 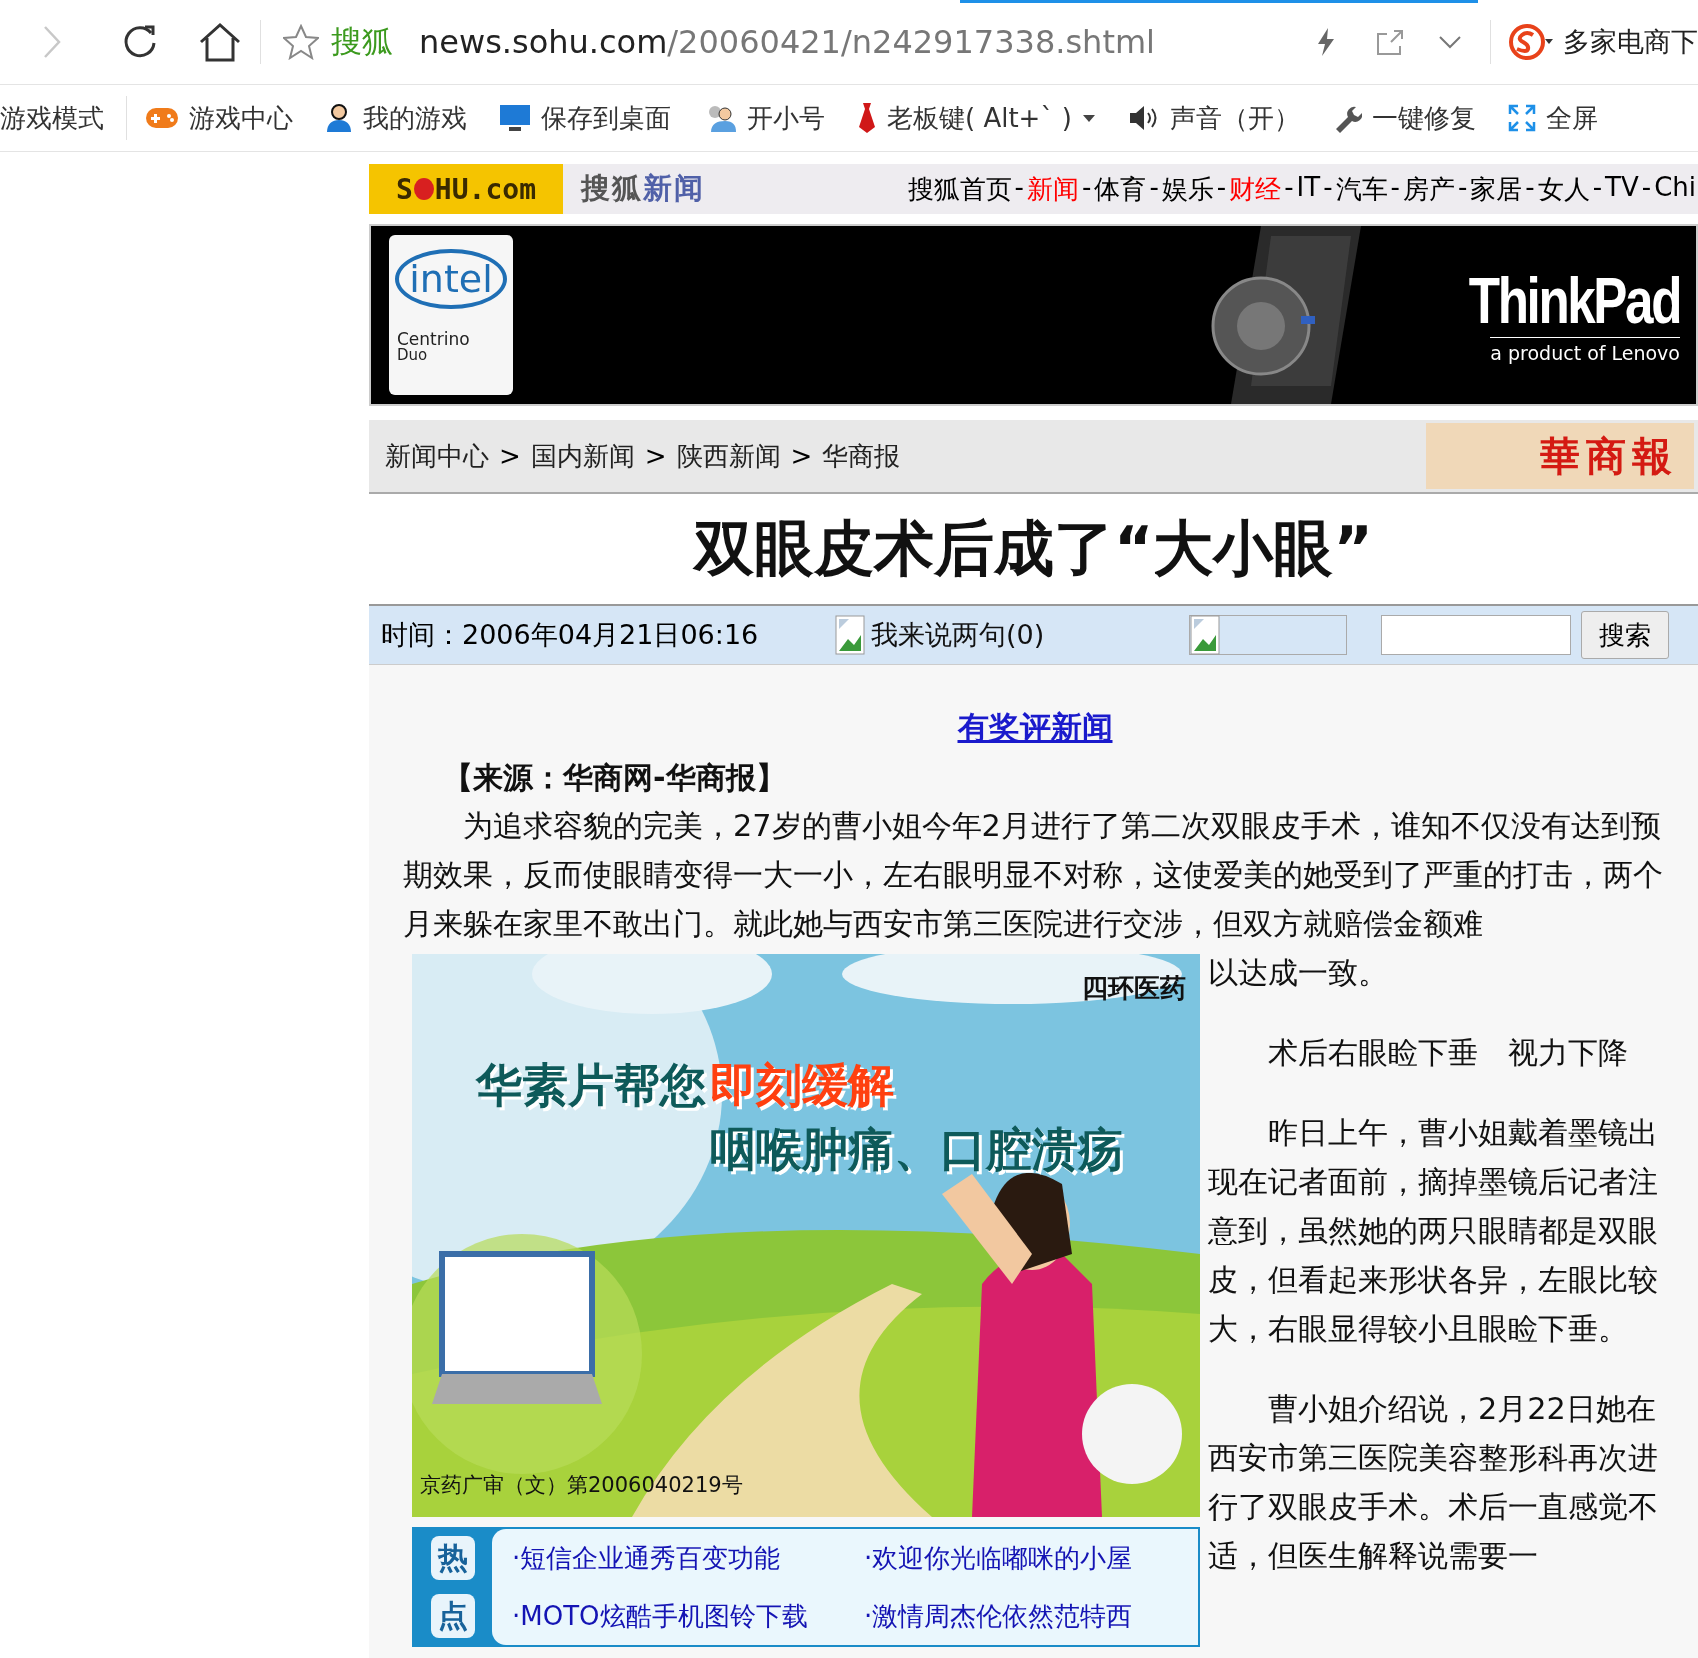 What do you see at coordinates (412, 355) in the screenshot?
I see `logo-text: Duo` at bounding box center [412, 355].